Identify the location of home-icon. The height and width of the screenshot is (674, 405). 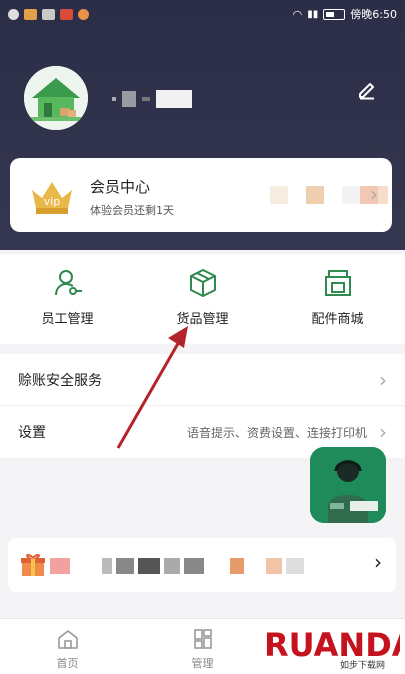
(67, 639).